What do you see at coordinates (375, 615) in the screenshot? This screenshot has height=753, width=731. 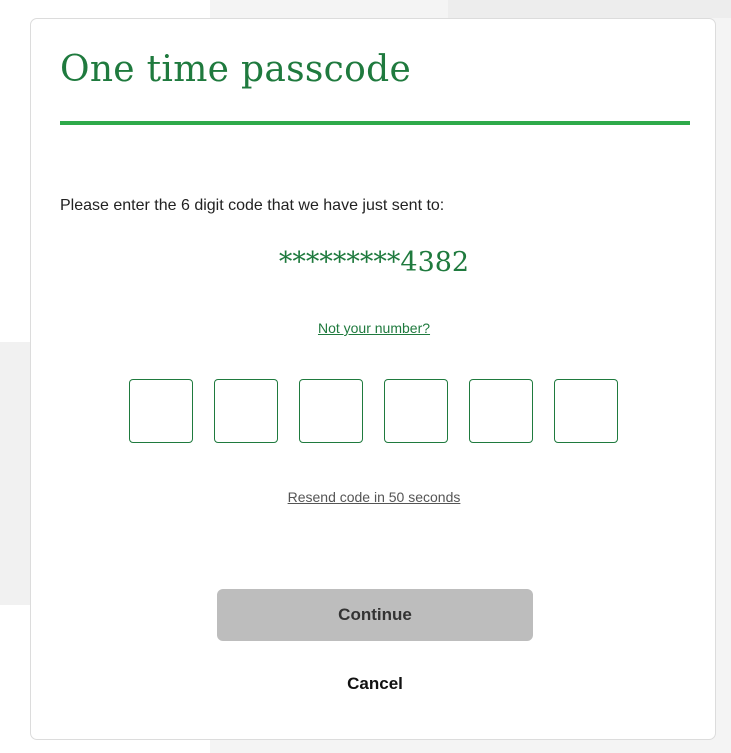 I see `continue-button: Continue` at bounding box center [375, 615].